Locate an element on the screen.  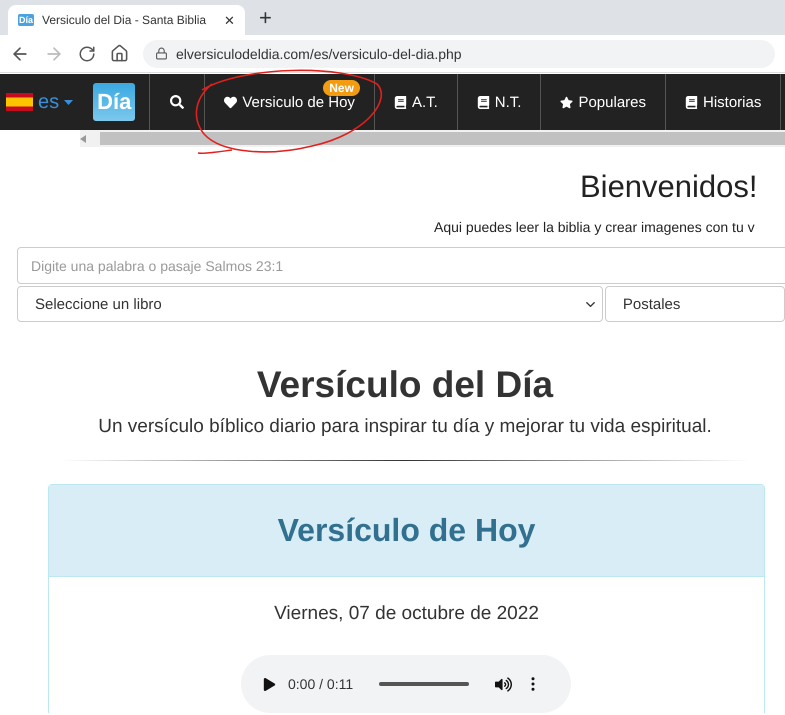
page-heading: Versículo del Día is located at coordinates (405, 385).